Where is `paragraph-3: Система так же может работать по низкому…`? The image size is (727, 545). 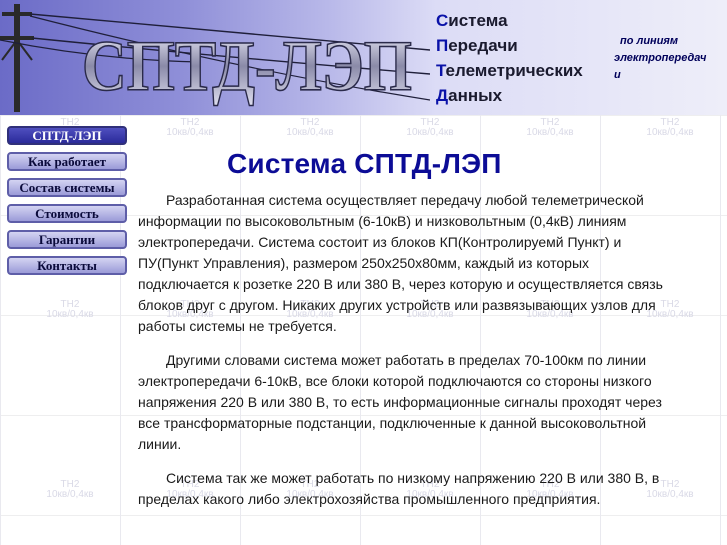 paragraph-3: Система так же может работать по низкому… is located at coordinates (399, 488).